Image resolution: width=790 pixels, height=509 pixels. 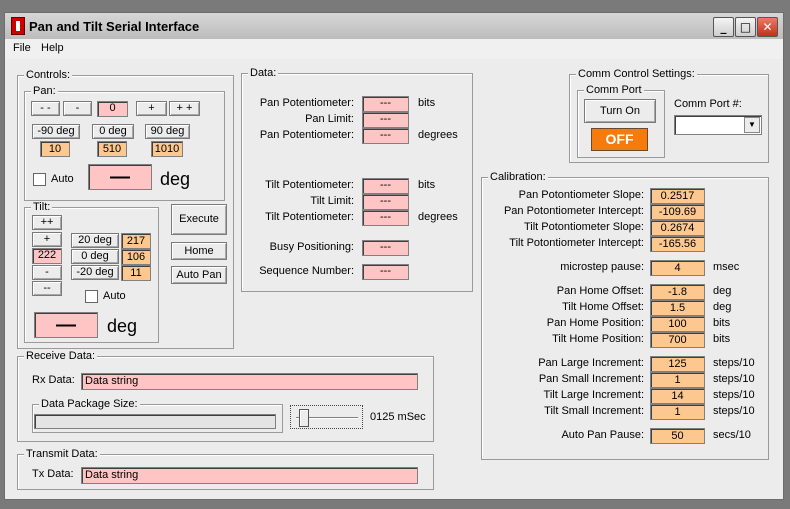 What do you see at coordinates (199, 251) in the screenshot?
I see `home-button: Home` at bounding box center [199, 251].